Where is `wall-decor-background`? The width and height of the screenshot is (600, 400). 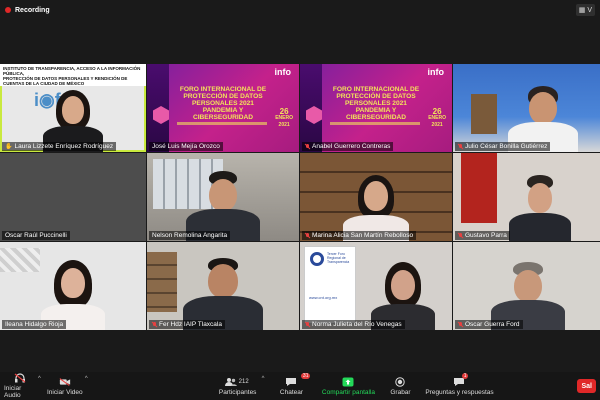 wall-decor-background is located at coordinates (20, 260).